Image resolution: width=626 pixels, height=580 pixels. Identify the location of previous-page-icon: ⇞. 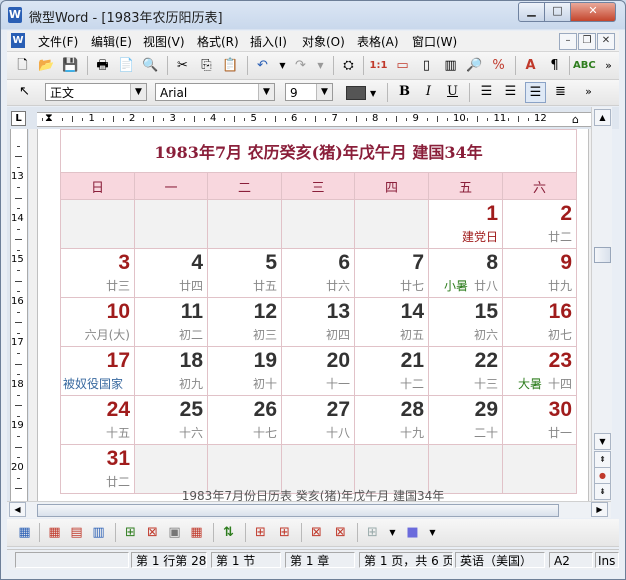
(602, 459).